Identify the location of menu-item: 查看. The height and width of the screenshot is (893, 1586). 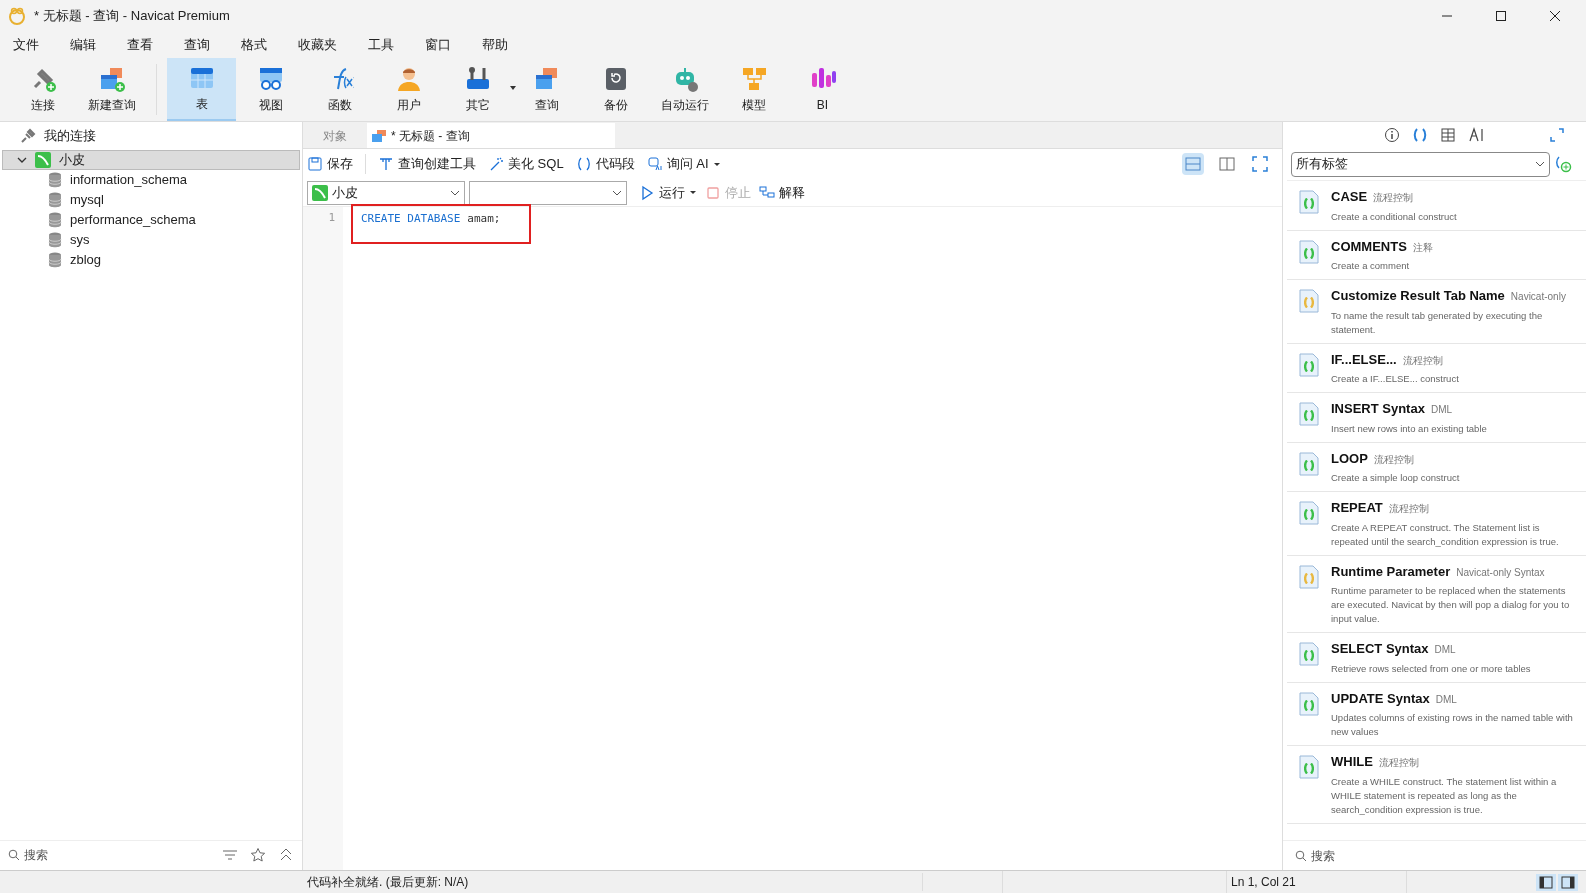
(140, 44).